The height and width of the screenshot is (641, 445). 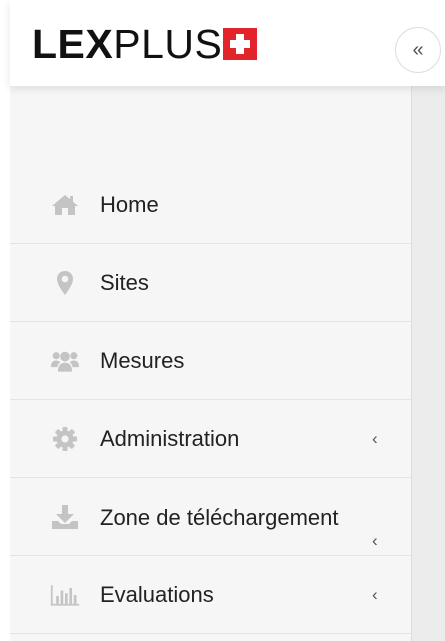 I want to click on sidebar-item-mesures: Mesures, so click(x=210, y=361).